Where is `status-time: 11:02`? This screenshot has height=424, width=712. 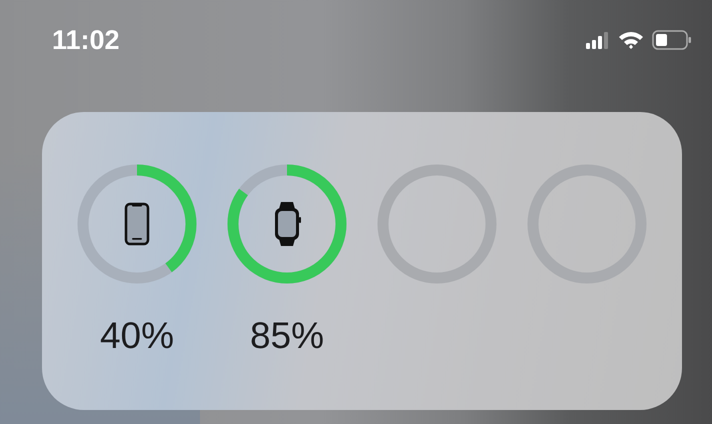
status-time: 11:02 is located at coordinates (86, 40).